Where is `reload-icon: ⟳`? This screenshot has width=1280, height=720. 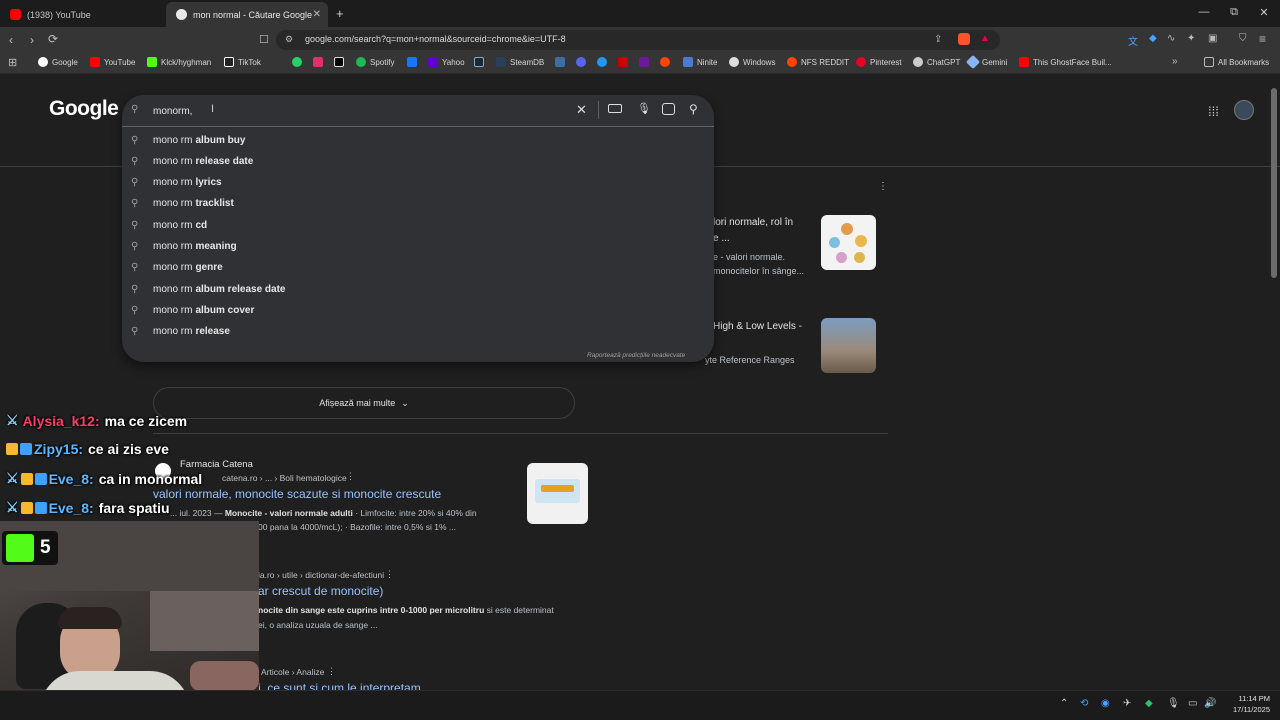
reload-icon: ⟳ is located at coordinates (53, 39).